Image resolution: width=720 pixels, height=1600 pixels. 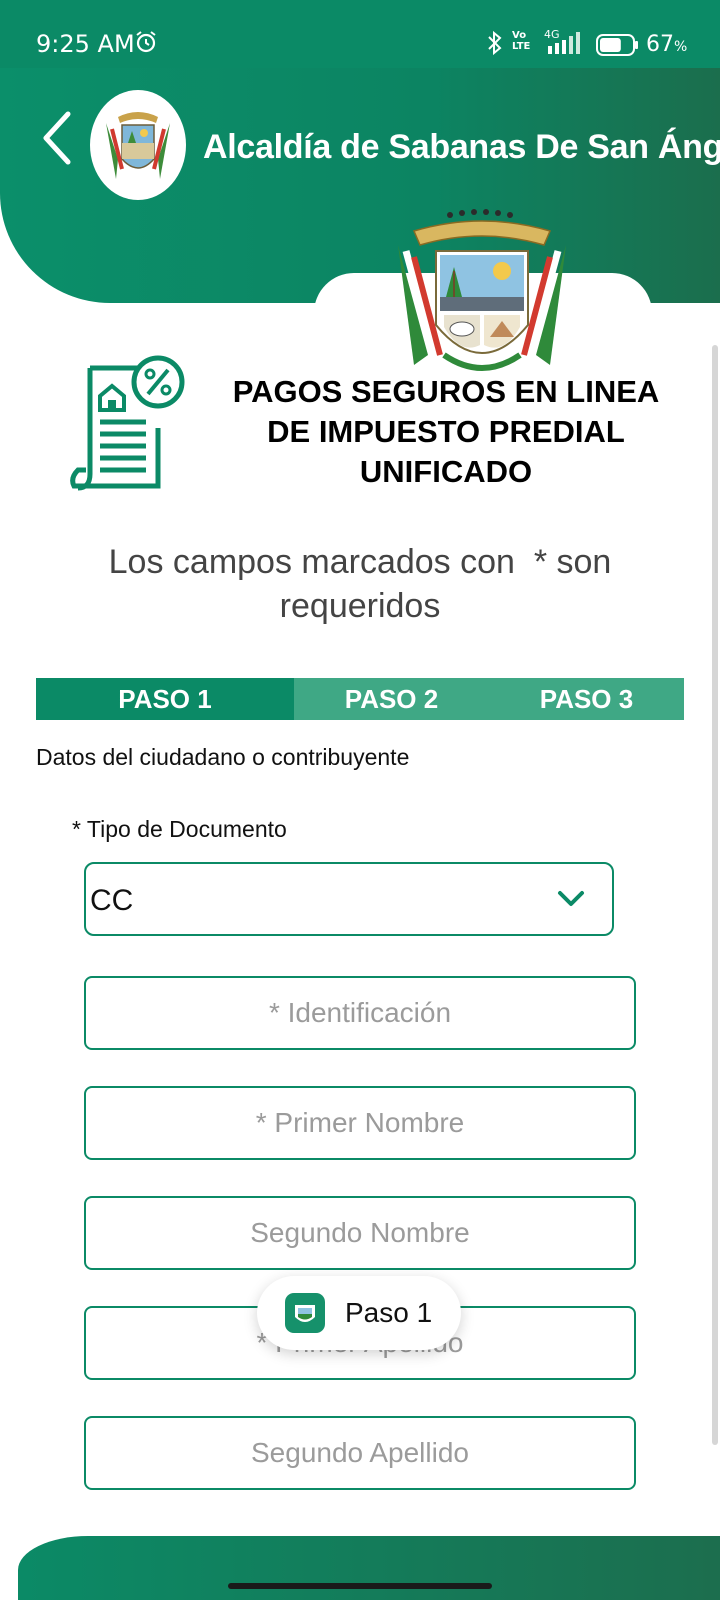 I want to click on step-indicator: PASO 1 PASO 2 PASO 3, so click(x=360, y=699).